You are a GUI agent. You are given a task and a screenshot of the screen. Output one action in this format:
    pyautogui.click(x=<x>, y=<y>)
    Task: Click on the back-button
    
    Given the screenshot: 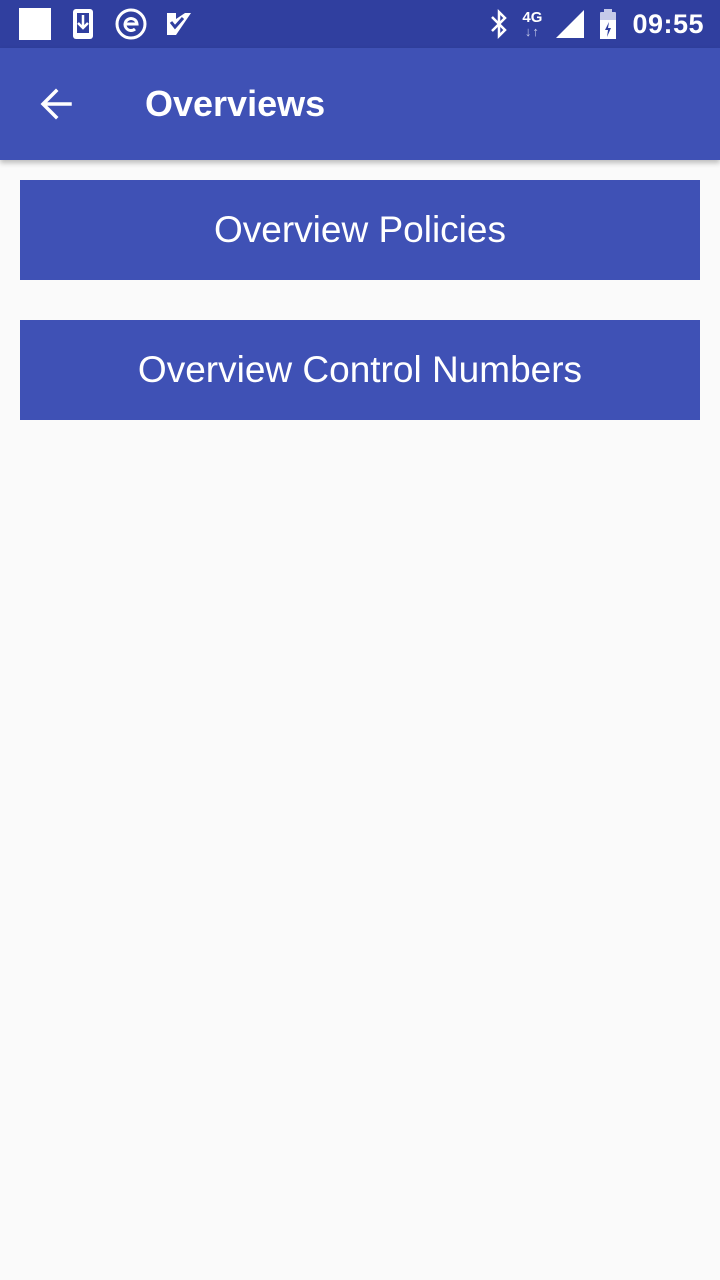 What is the action you would take?
    pyautogui.click(x=56, y=104)
    